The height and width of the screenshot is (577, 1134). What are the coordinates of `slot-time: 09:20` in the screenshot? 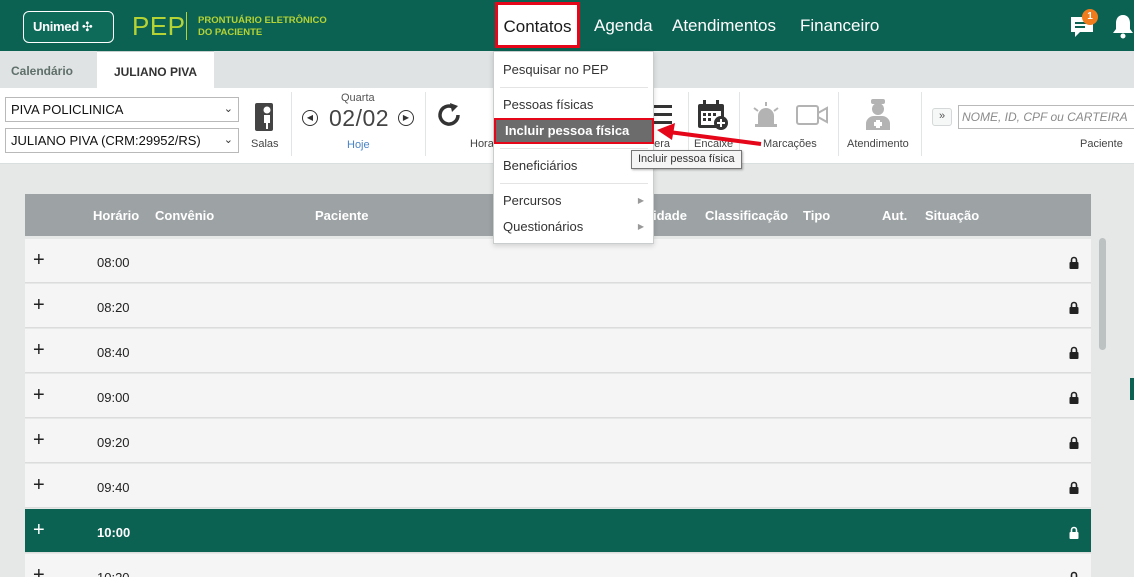 It's located at (113, 442).